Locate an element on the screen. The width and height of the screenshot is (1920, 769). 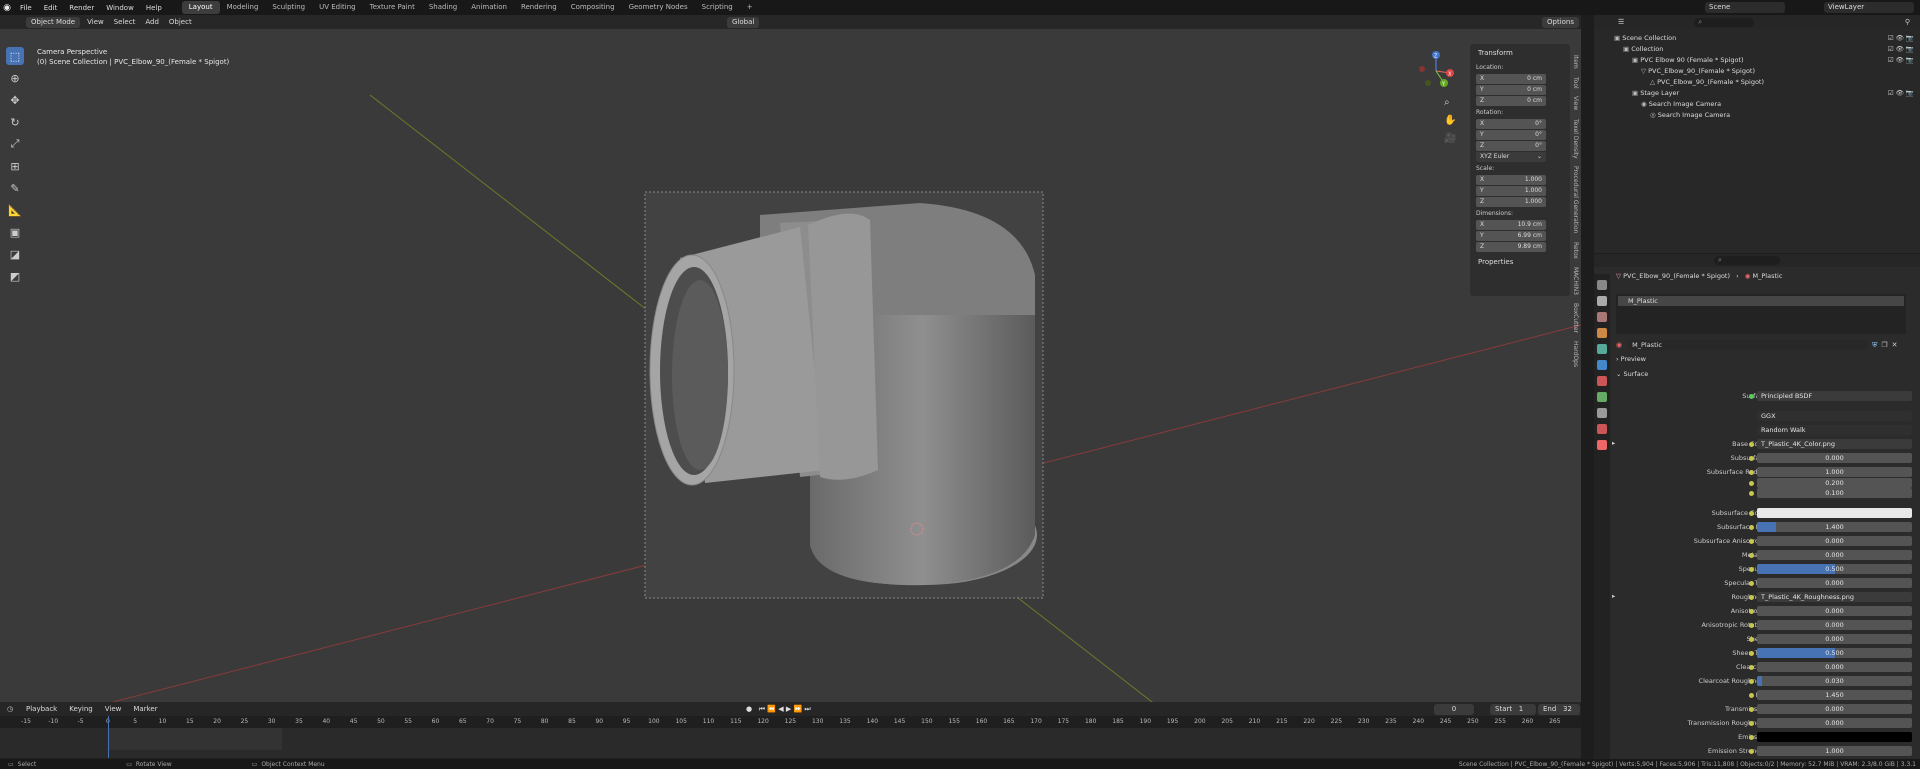
menu-edit: Edit is located at coordinates (51, 8).